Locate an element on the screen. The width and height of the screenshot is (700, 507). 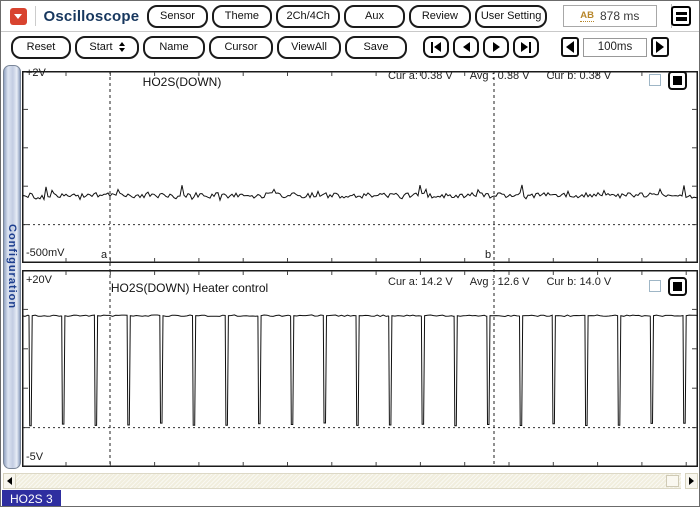
configuration-label: Configuration is located at coordinates (12, 267).